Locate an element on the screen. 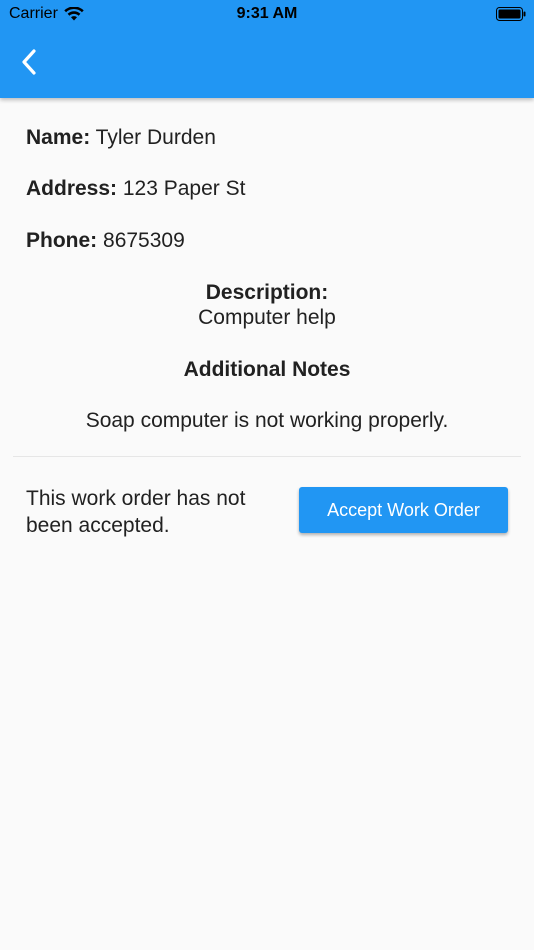 The height and width of the screenshot is (950, 534). status-bar: Carrier 9:31 AM is located at coordinates (267, 14).